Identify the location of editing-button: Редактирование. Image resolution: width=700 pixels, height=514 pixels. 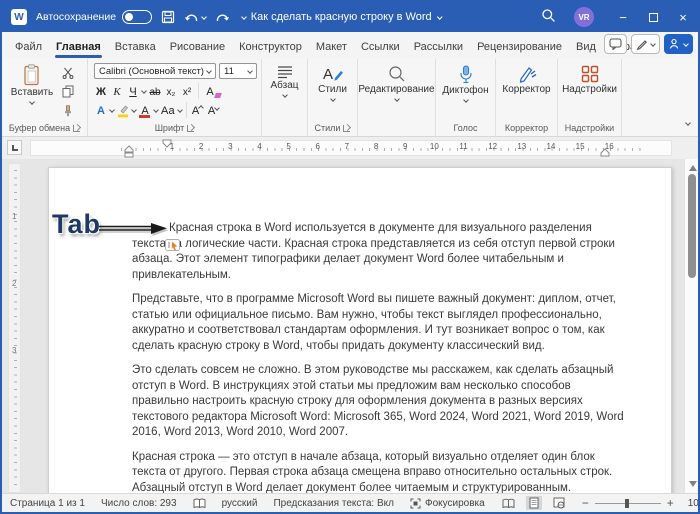
(396, 83).